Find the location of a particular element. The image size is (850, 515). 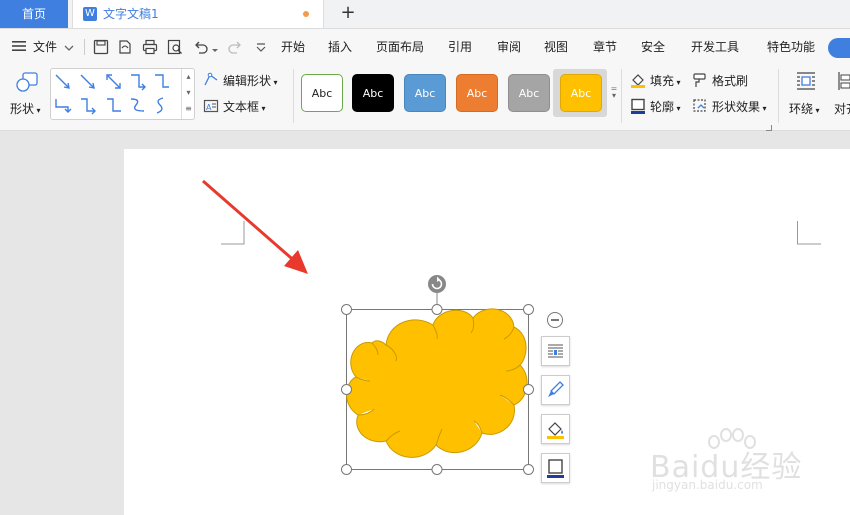

menu-item-page-layout: 页面布局 is located at coordinates (400, 47).